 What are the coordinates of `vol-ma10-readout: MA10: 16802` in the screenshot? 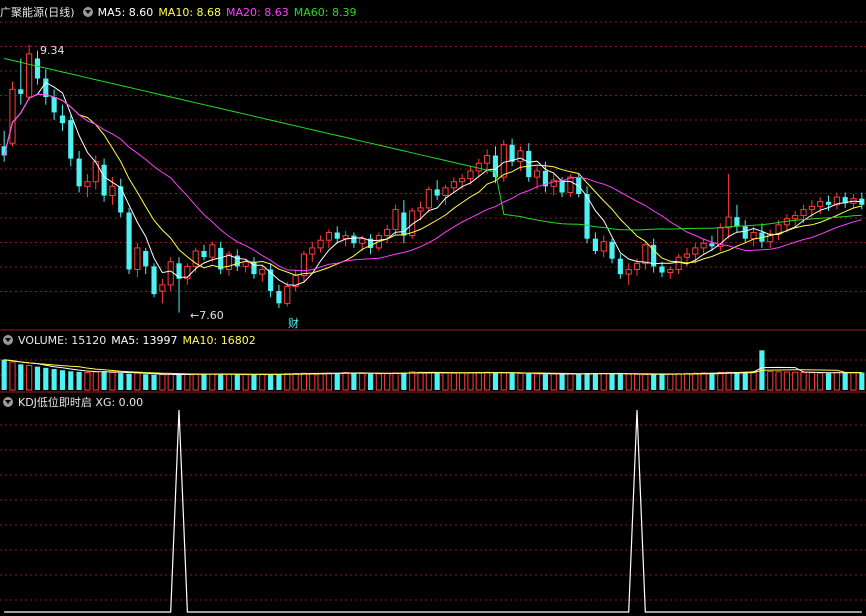 It's located at (219, 340).